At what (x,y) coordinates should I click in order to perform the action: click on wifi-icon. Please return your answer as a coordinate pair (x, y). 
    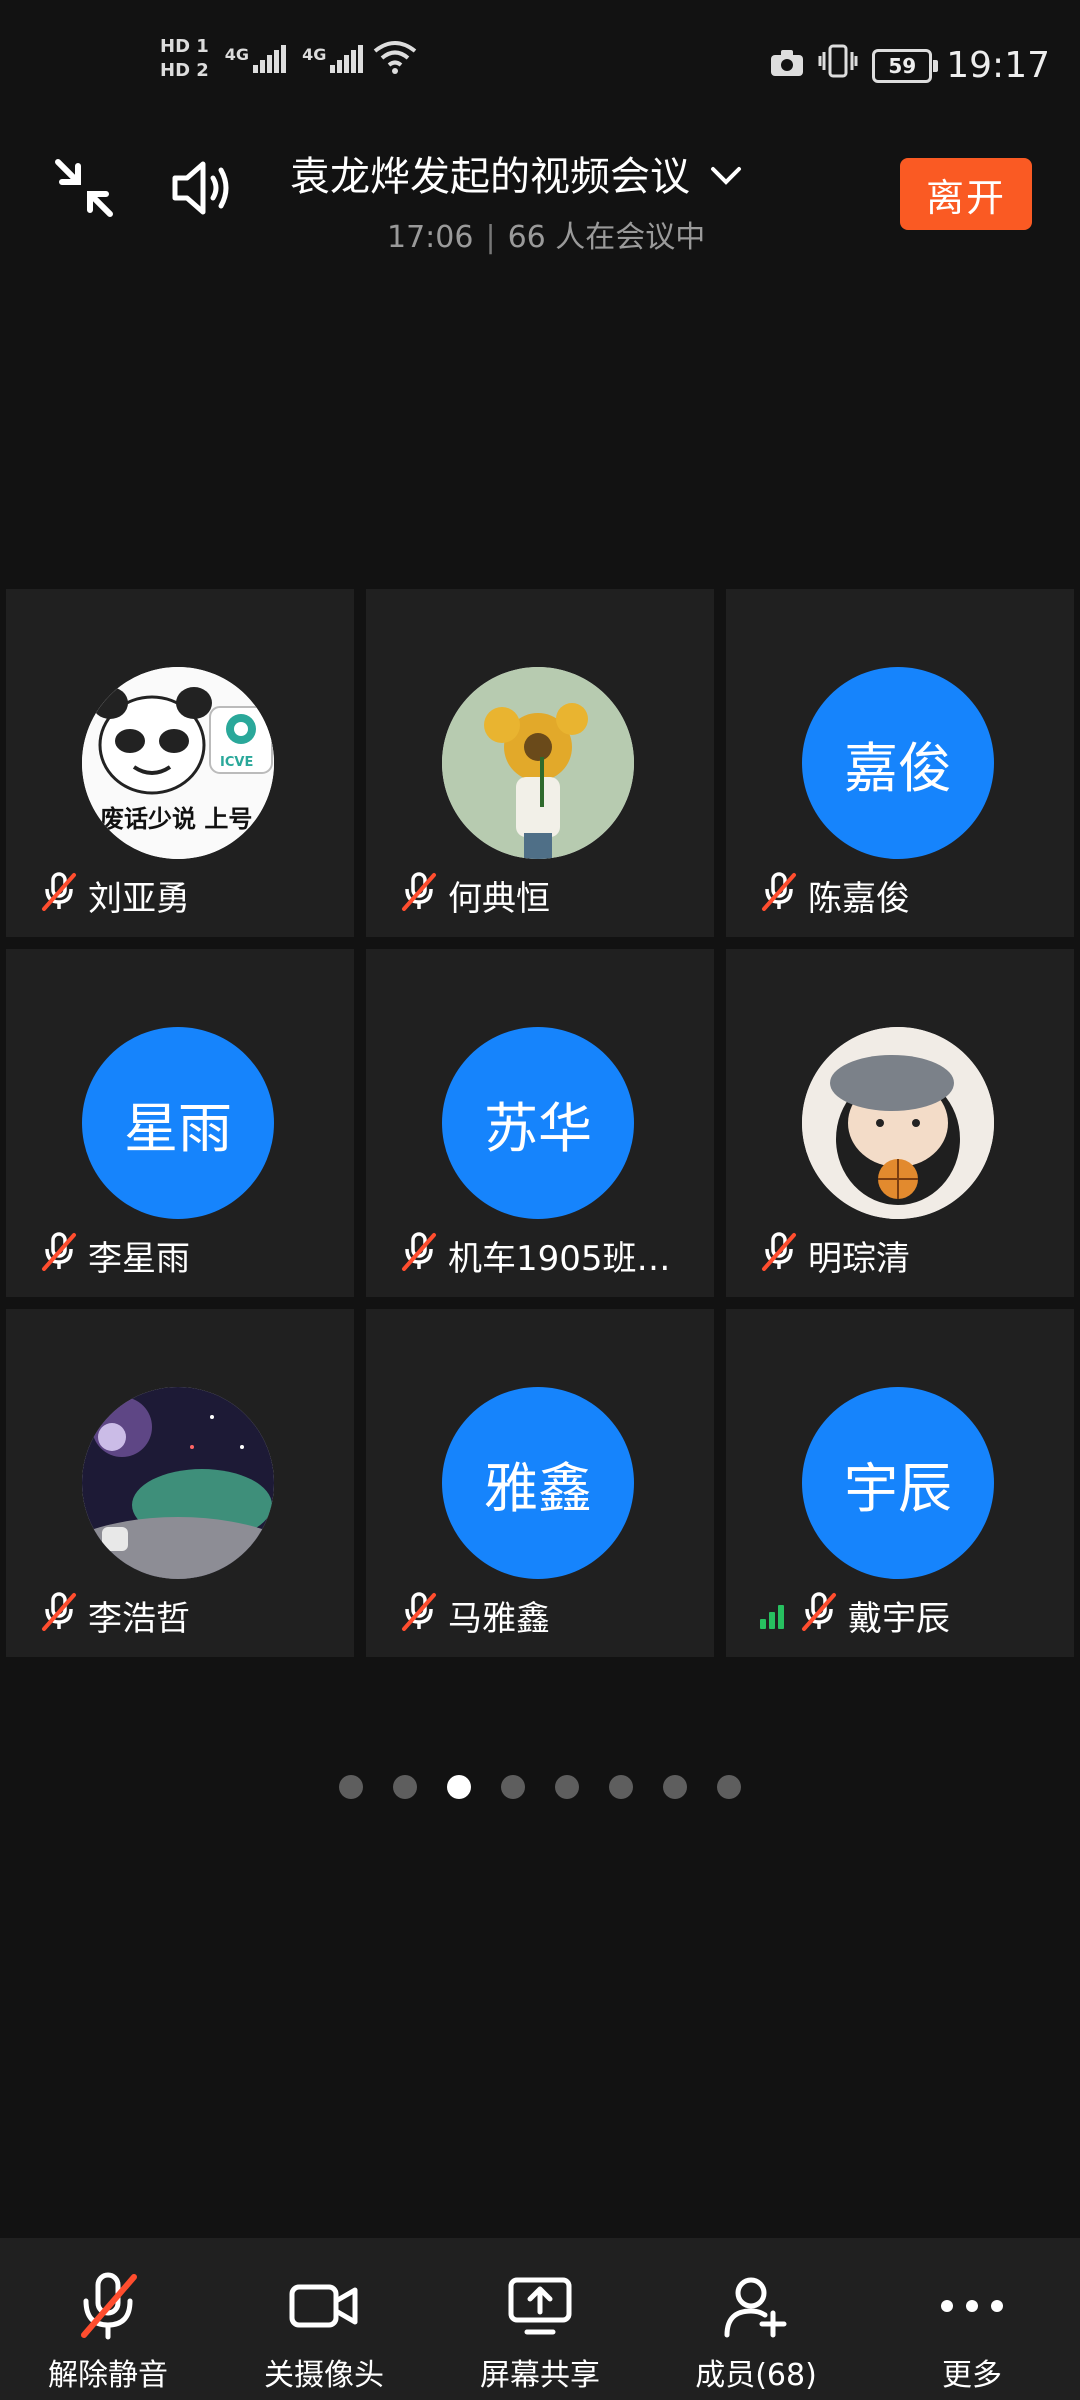
    Looking at the image, I should click on (395, 59).